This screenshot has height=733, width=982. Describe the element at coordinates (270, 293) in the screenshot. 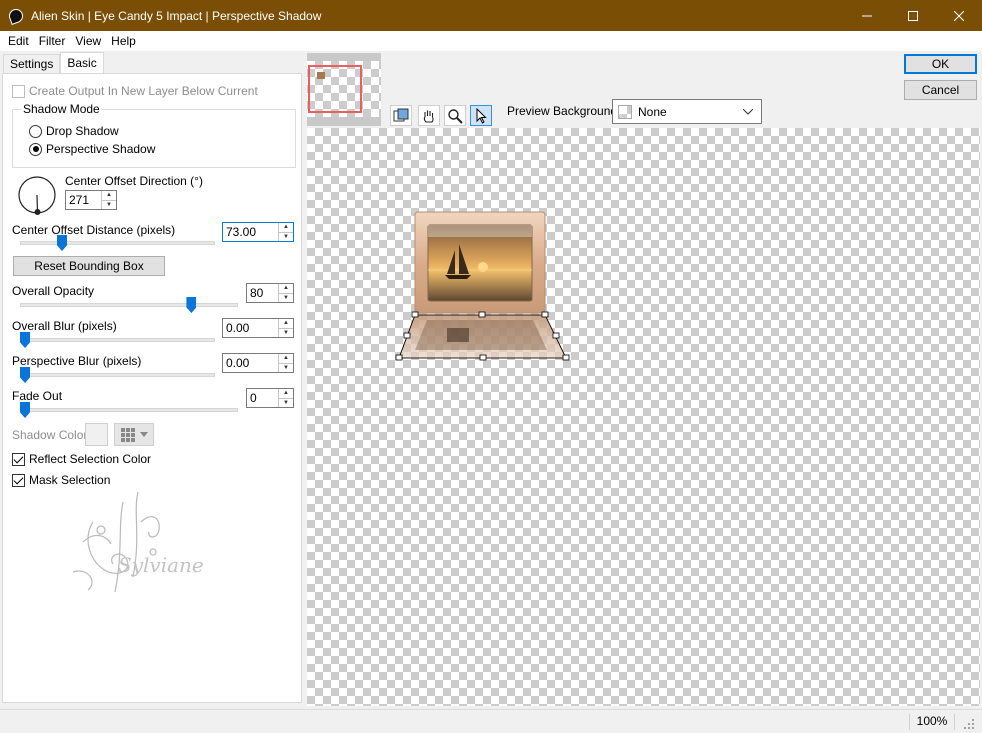

I see `overall-opacity-input: 80 ▲ ▼` at that location.